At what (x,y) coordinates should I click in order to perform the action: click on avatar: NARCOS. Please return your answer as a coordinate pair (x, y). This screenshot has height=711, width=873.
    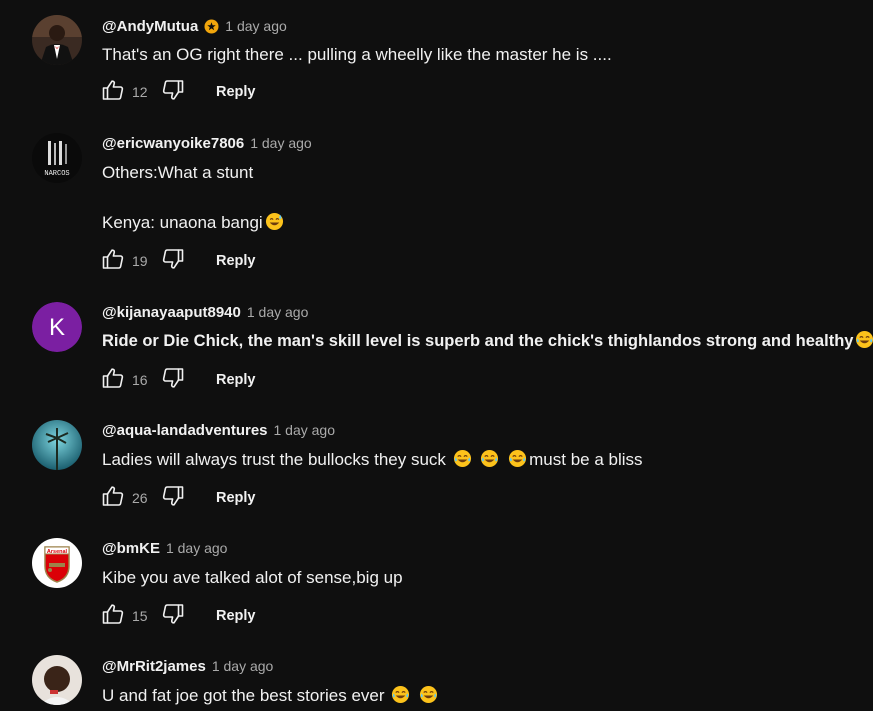
    Looking at the image, I should click on (57, 158).